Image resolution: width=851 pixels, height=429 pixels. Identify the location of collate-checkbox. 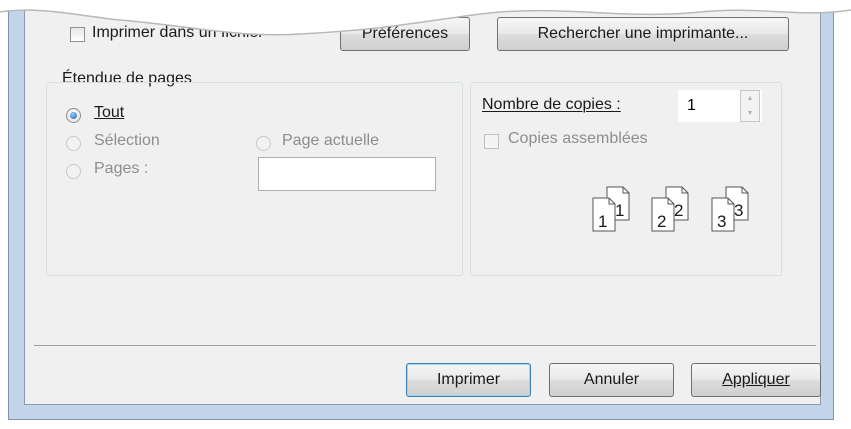
(491, 141).